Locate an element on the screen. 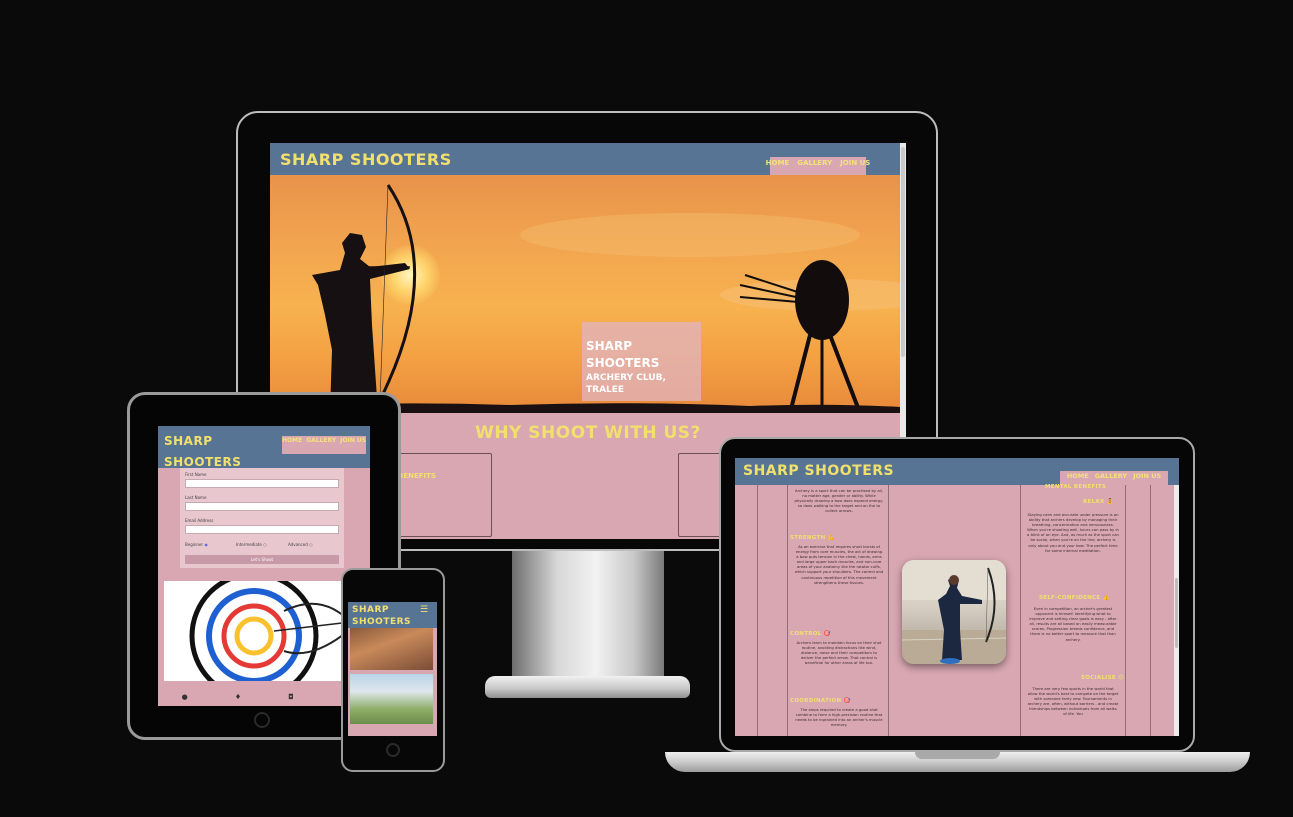  tablet-header: SHARP SHOOTERS HOME GALLERY JOIN US is located at coordinates (264, 447).